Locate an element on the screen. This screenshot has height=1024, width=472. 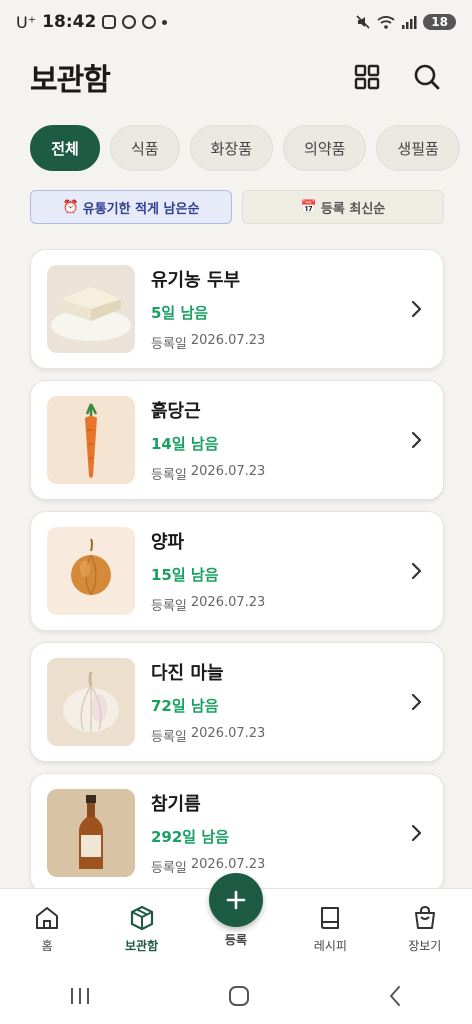
system-nav-bar is located at coordinates (236, 996).